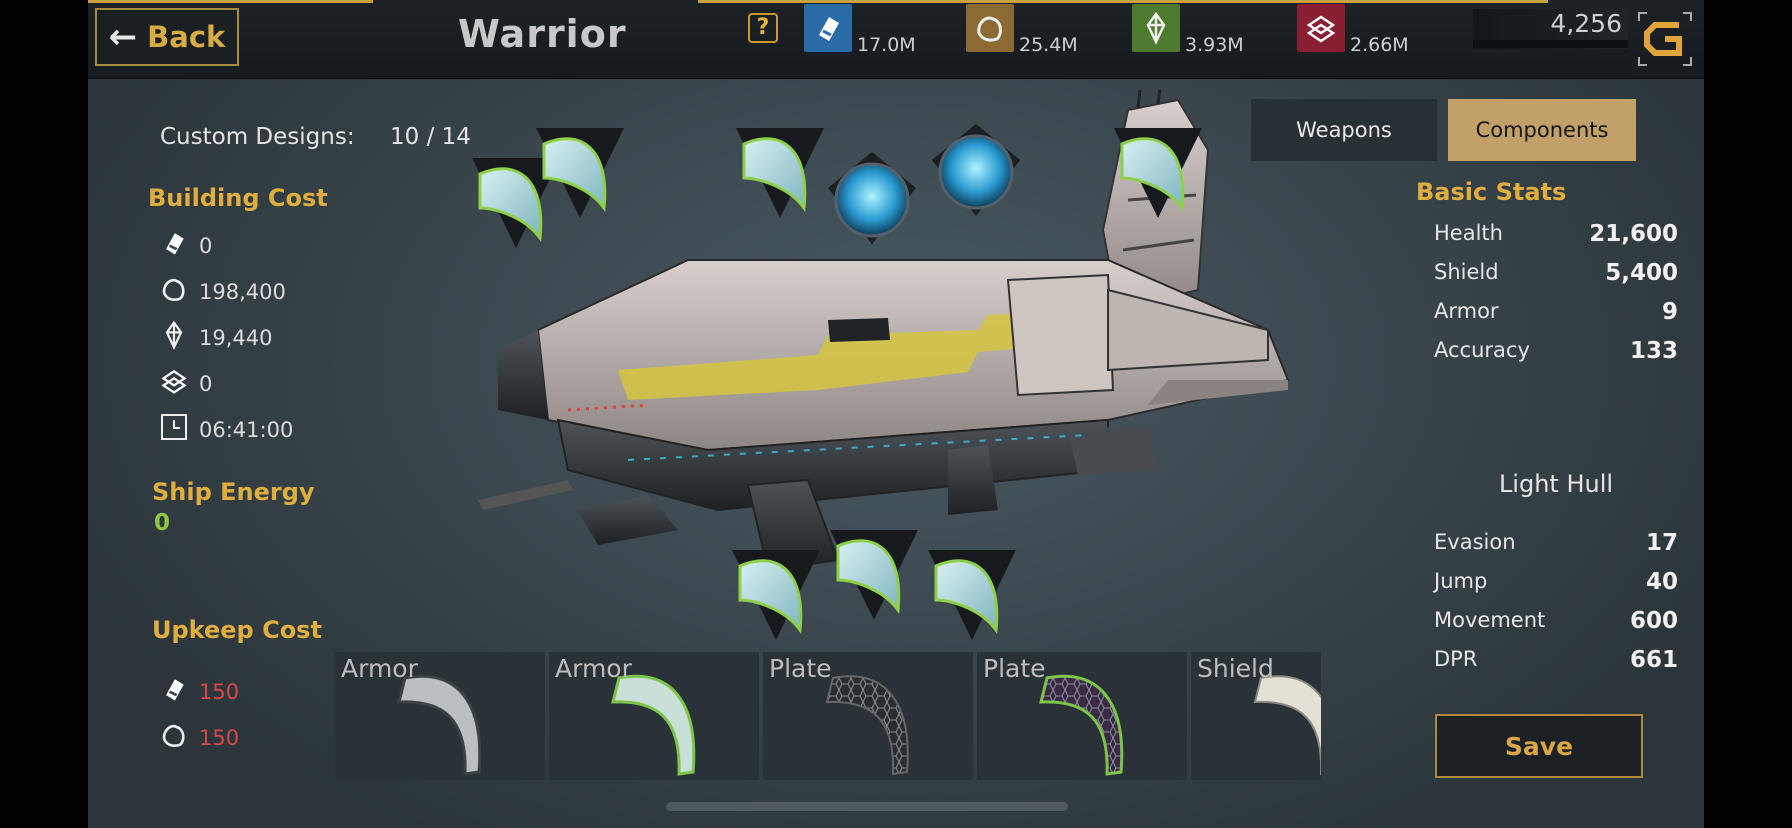 The width and height of the screenshot is (1792, 828). What do you see at coordinates (246, 430) in the screenshot?
I see `cost-value: 06:41:00` at bounding box center [246, 430].